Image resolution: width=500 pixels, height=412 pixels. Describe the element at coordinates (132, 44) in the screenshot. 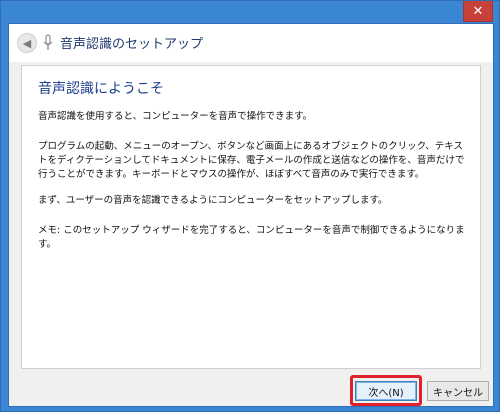

I see `window-title: 音声認識のセットアップ` at that location.